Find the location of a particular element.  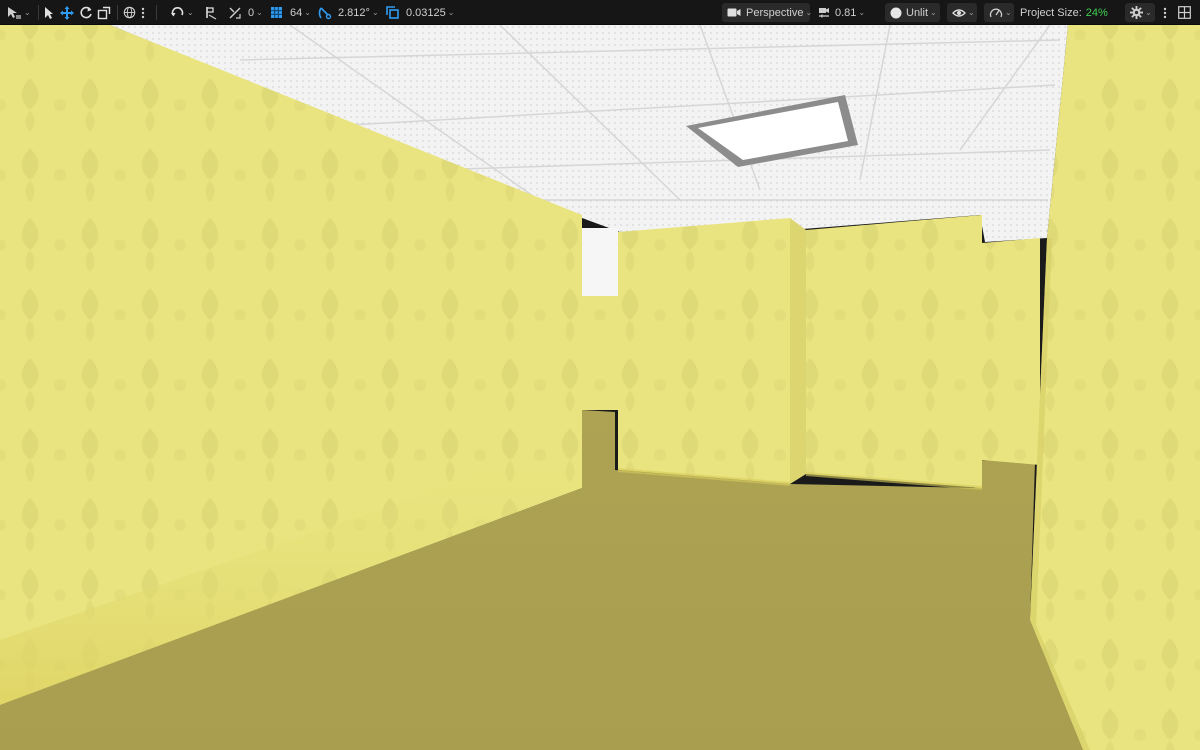

angle-icon is located at coordinates (325, 13).